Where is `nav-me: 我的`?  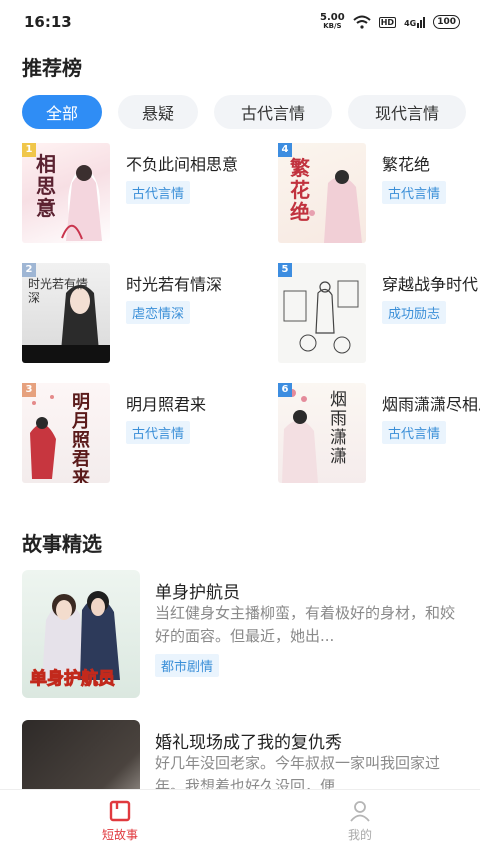
nav-me: 我的 is located at coordinates (360, 821).